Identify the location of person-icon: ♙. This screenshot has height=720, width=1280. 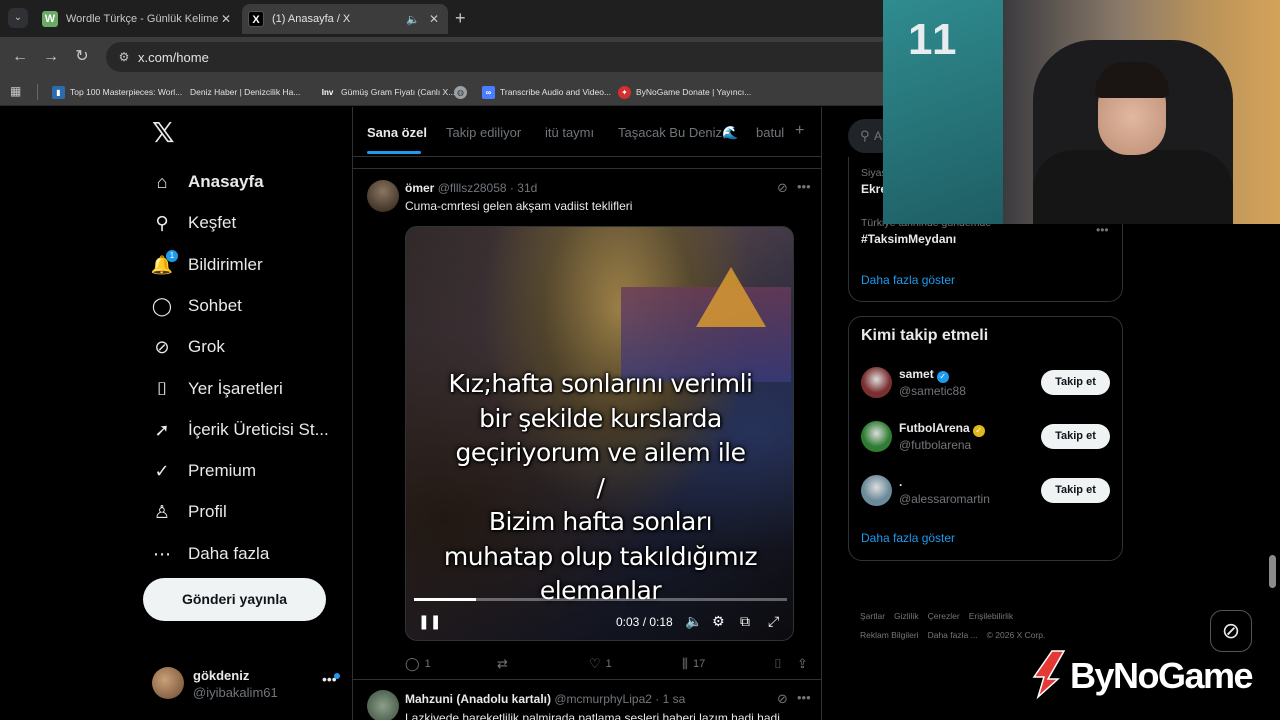
(162, 512).